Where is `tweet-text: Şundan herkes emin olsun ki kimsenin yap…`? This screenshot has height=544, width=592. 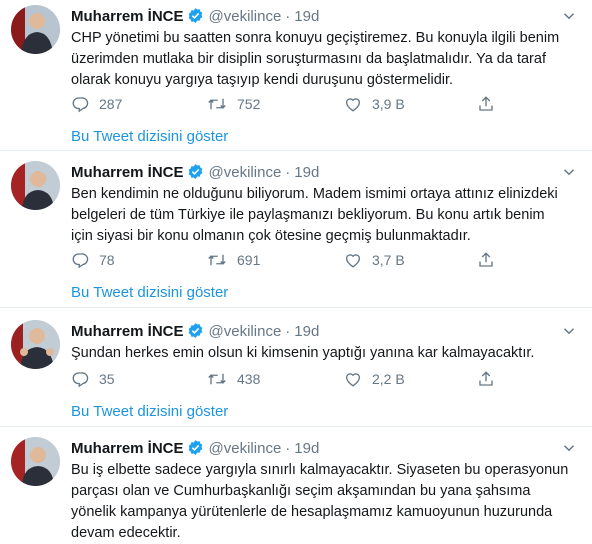
tweet-text: Şundan herkes emin olsun ki kimsenin yap… is located at coordinates (303, 353).